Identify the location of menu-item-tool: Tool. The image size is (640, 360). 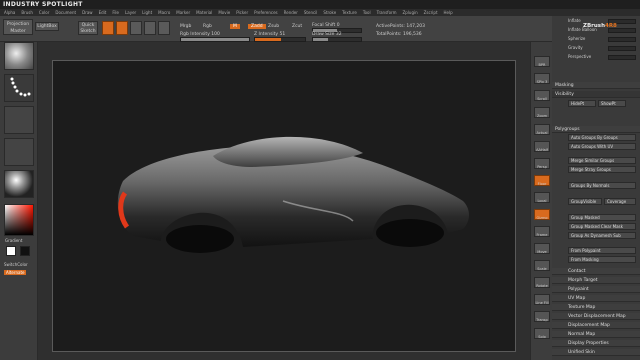
(367, 12).